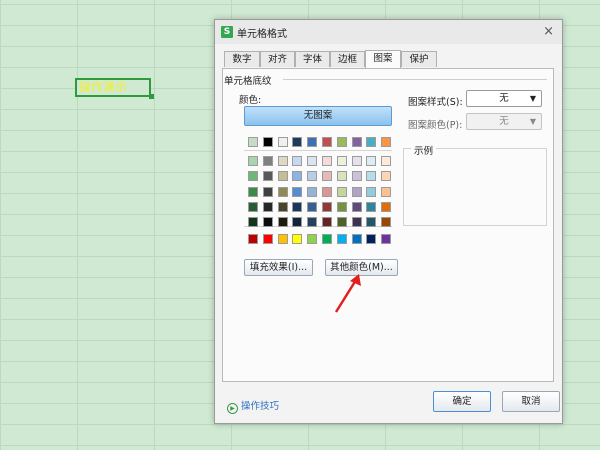  Describe the element at coordinates (355, 280) in the screenshot. I see `arrow-head` at that location.